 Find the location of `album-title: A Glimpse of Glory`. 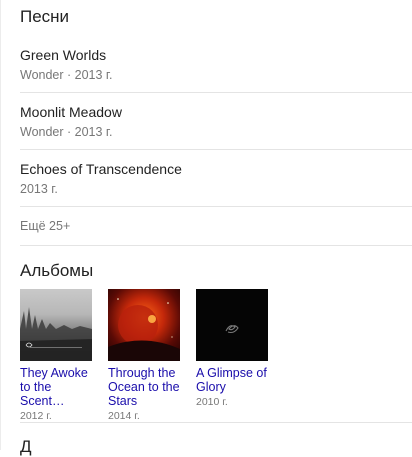

album-title: A Glimpse of Glory is located at coordinates (233, 380).